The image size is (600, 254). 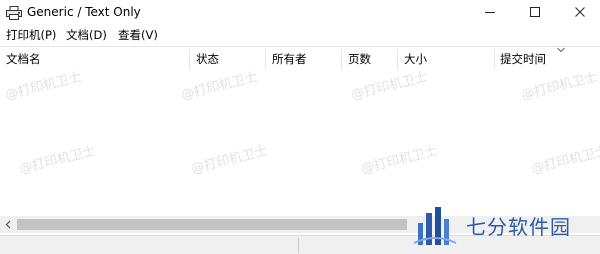 What do you see at coordinates (523, 59) in the screenshot?
I see `column-header-submitted: 提交时间` at bounding box center [523, 59].